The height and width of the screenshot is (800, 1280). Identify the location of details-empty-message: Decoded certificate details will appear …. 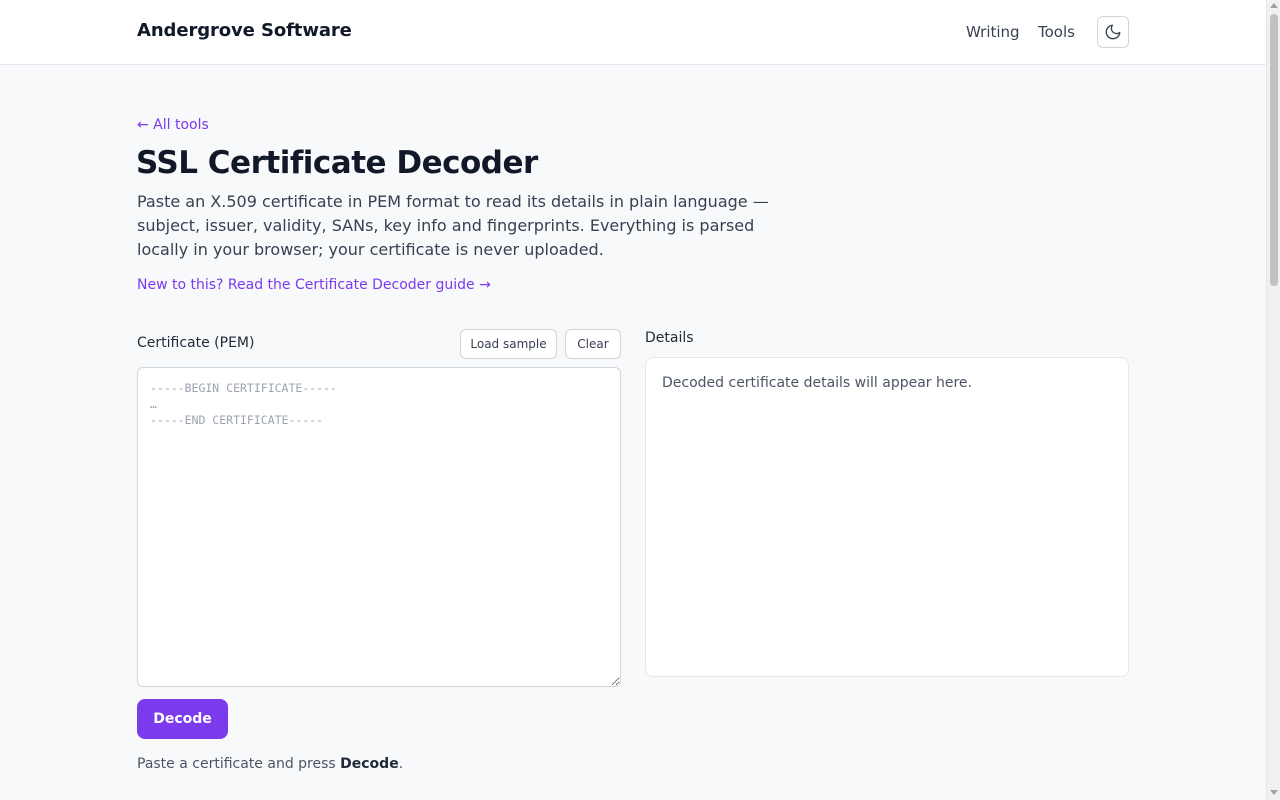
(817, 383).